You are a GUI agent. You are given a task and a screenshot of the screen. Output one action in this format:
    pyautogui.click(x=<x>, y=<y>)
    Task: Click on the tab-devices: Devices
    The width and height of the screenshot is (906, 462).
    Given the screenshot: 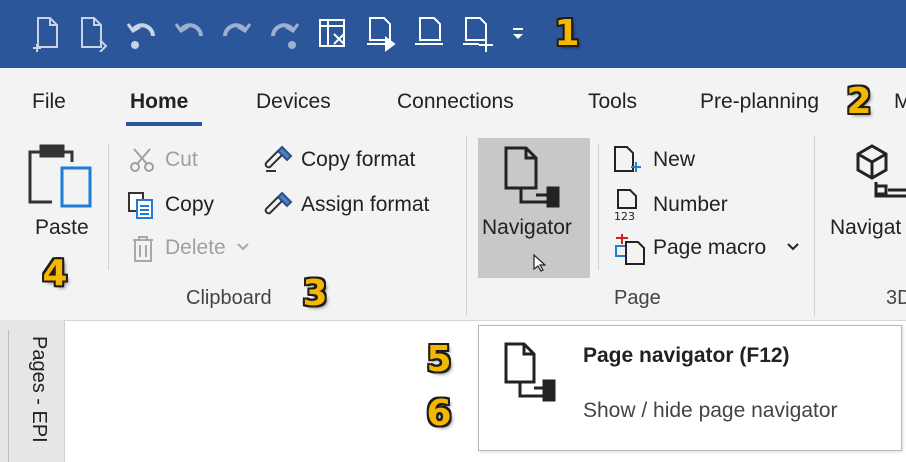 What is the action you would take?
    pyautogui.click(x=293, y=102)
    